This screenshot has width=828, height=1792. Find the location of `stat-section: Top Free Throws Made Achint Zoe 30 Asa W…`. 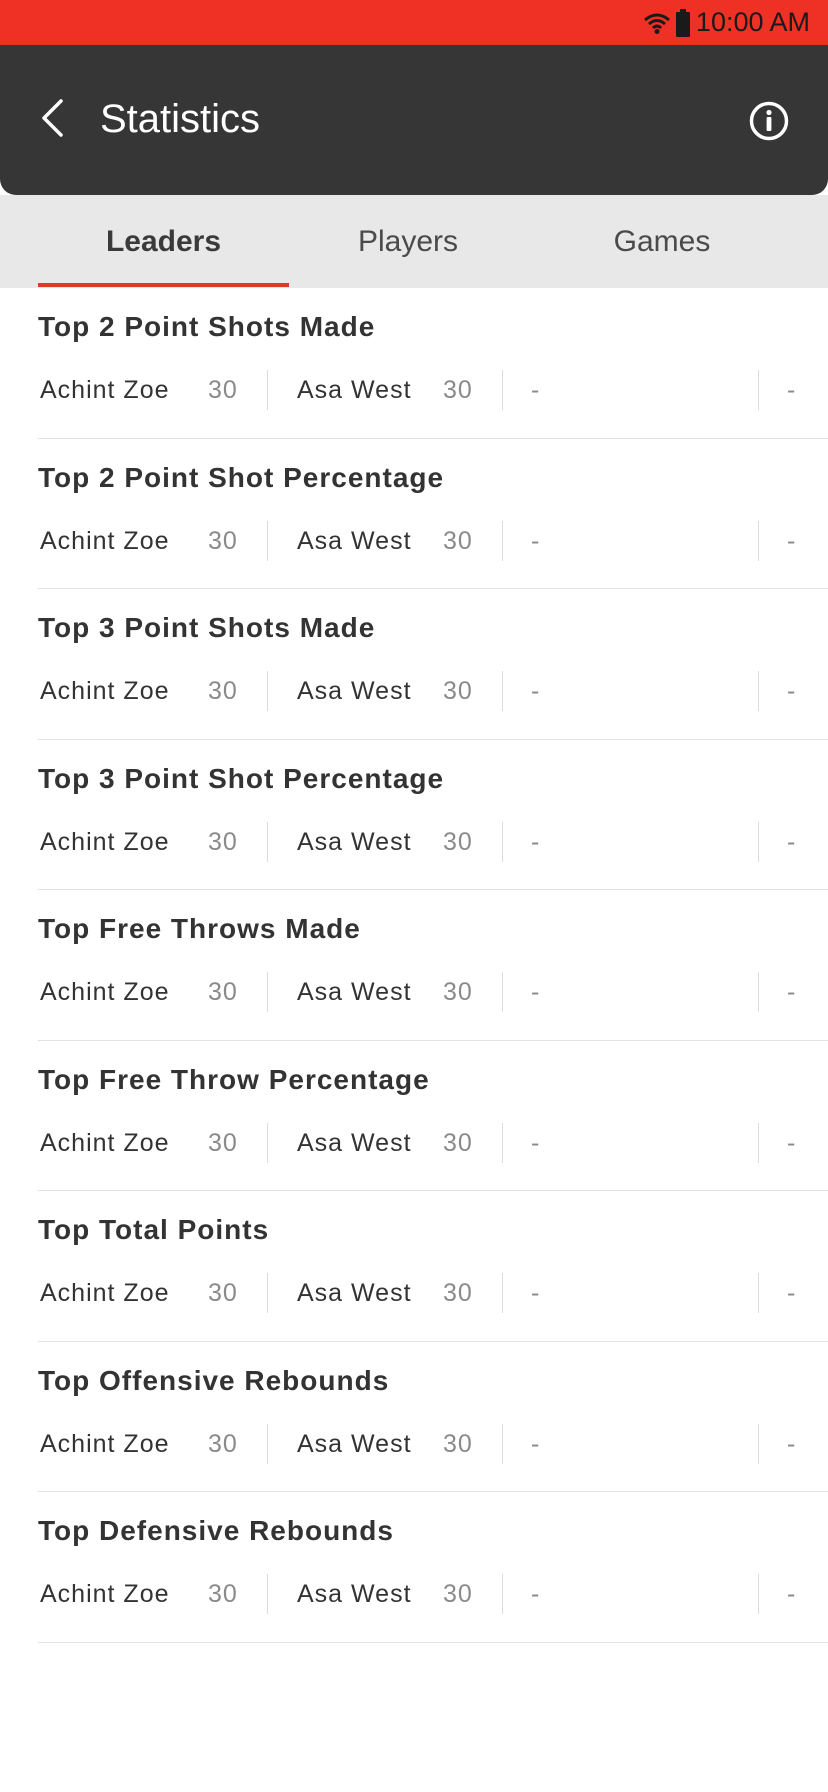

stat-section: Top Free Throws Made Achint Zoe 30 Asa W… is located at coordinates (433, 965).